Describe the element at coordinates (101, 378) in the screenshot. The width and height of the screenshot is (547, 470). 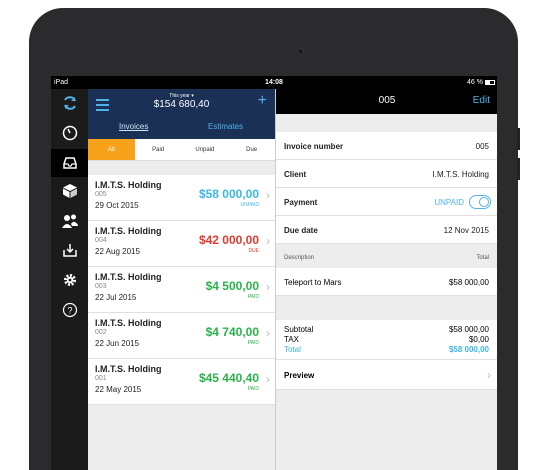
I see `invoice-number: 001` at that location.